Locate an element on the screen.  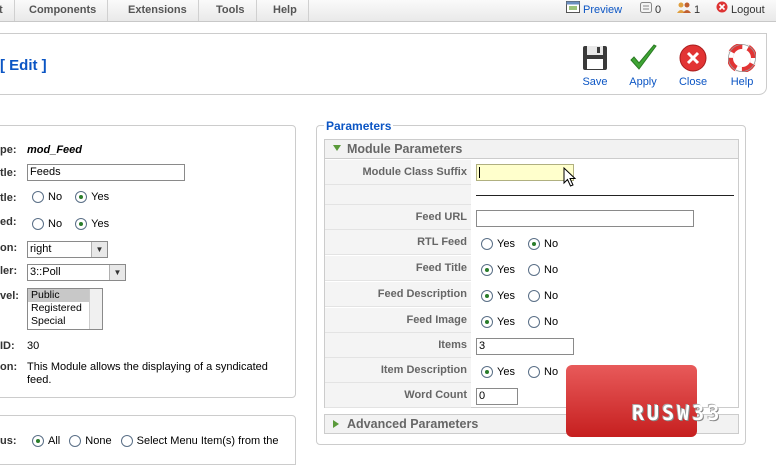
item-description-label: Item Description is located at coordinates (398, 370).